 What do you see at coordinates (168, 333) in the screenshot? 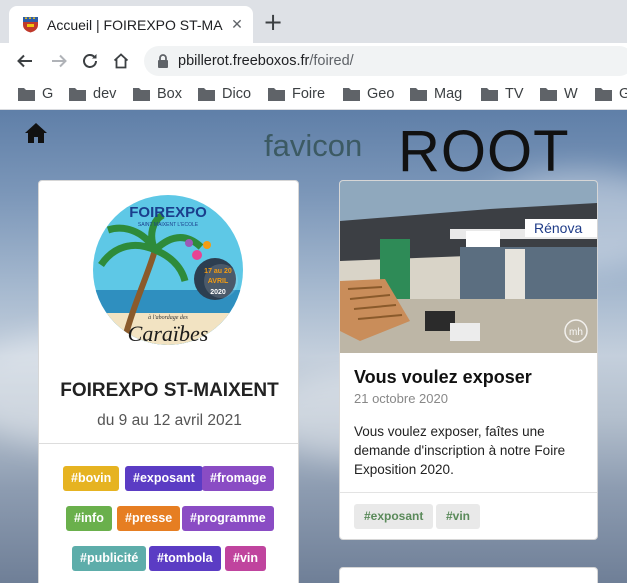
I see `logo-theme: Caraïbes` at bounding box center [168, 333].